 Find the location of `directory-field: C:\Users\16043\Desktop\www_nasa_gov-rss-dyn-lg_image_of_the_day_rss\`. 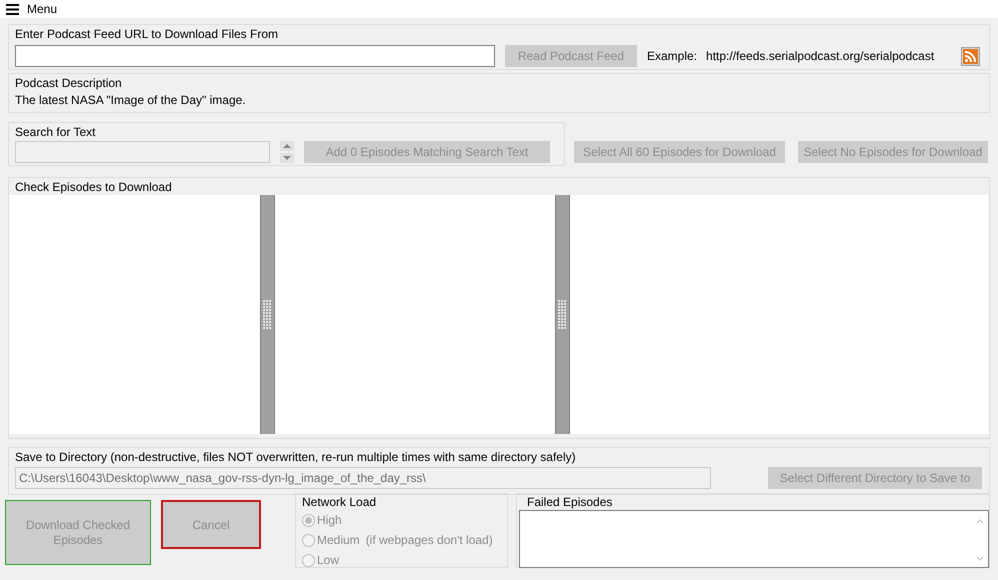

directory-field: C:\Users\16043\Desktop\www_nasa_gov-rss-dyn-lg_image_of_the_day_rss\ is located at coordinates (363, 478).